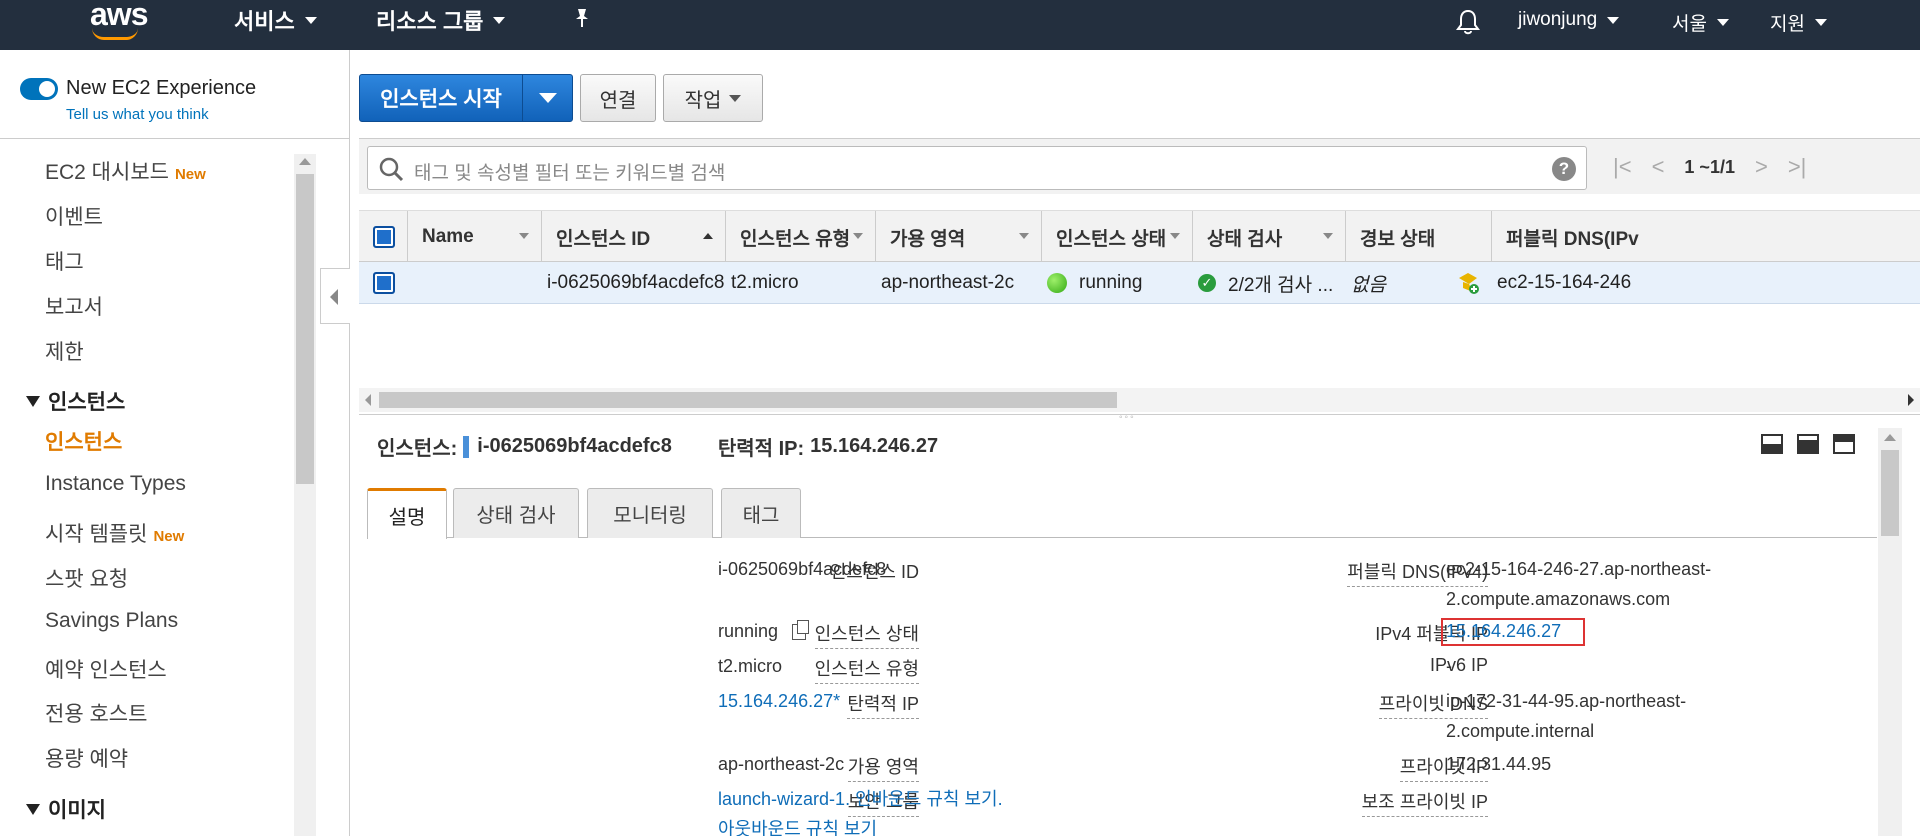  Describe the element at coordinates (650, 513) in the screenshot. I see `tab-monitoring: 모니터링` at that location.